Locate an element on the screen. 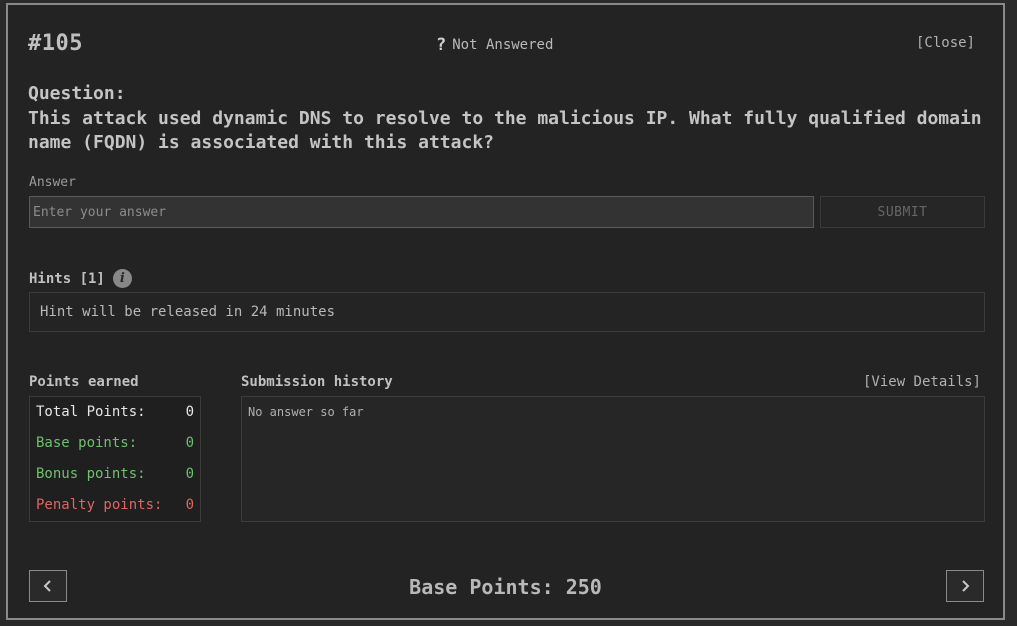 The width and height of the screenshot is (1017, 626). answer-input is located at coordinates (421, 212).